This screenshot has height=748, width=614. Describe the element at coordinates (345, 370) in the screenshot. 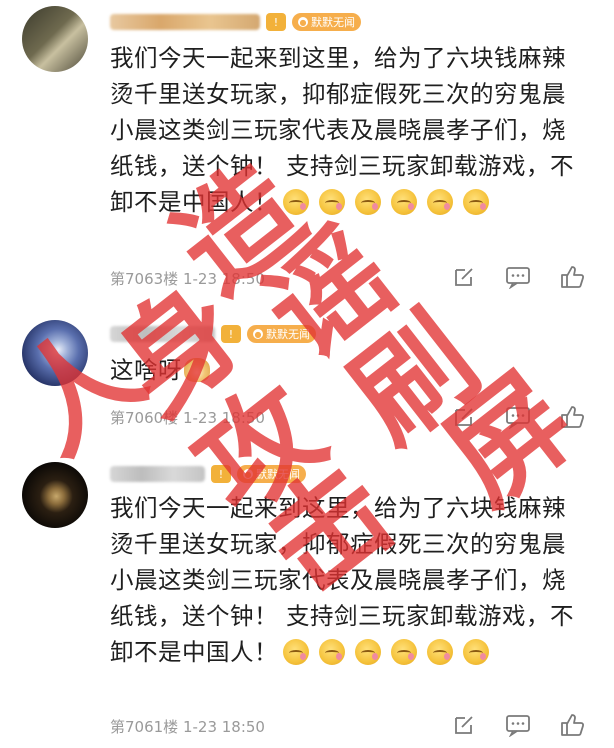

I see `comment-text: 这啥呀` at that location.